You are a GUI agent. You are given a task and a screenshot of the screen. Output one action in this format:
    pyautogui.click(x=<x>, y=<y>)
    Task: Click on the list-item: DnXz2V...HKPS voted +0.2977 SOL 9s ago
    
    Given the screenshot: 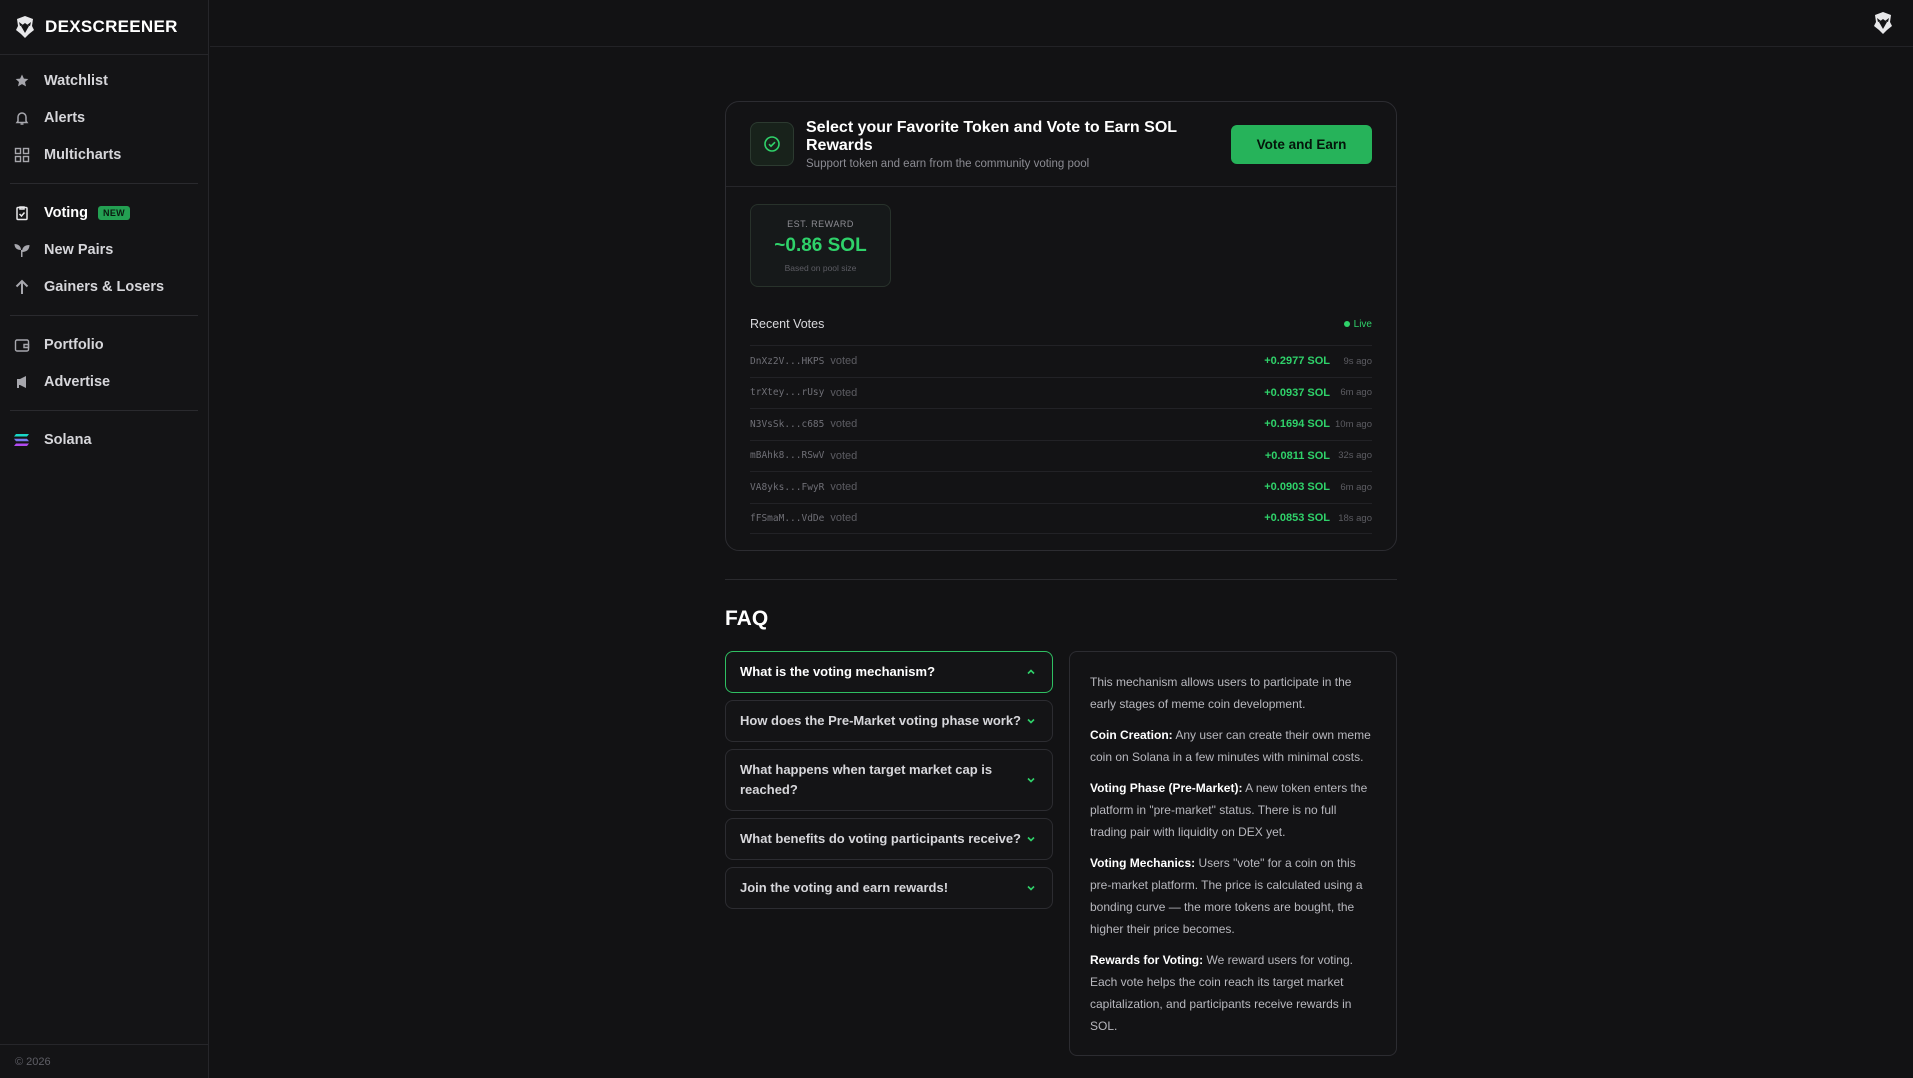 What is the action you would take?
    pyautogui.click(x=1061, y=361)
    